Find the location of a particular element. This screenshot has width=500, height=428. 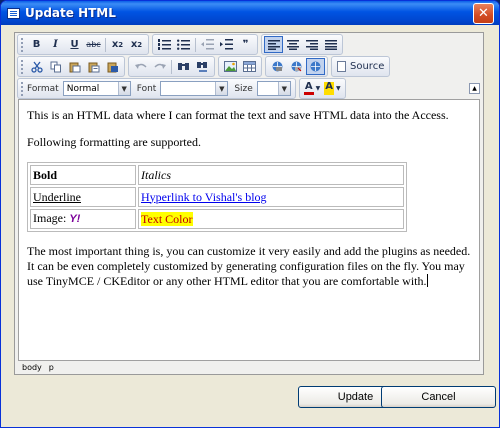

underline-button: U is located at coordinates (74, 44).